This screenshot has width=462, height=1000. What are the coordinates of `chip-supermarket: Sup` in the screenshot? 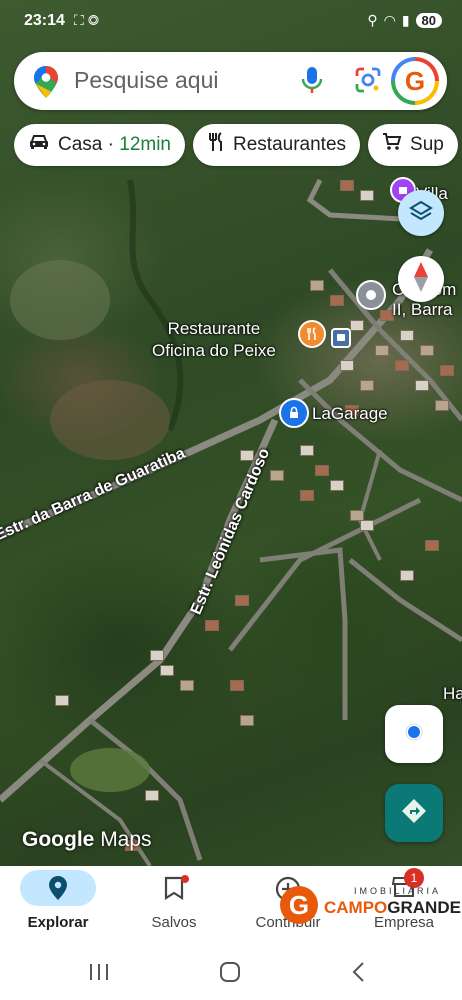 It's located at (413, 145).